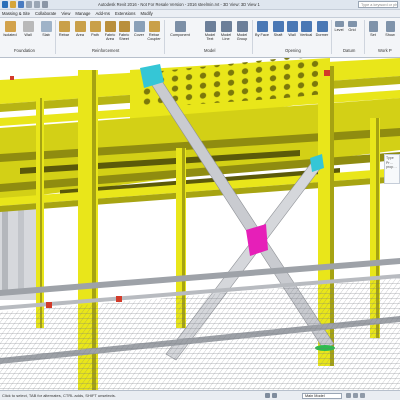 The width and height of the screenshot is (400, 400). What do you see at coordinates (154, 26) in the screenshot?
I see `rebar-coupler-icon` at bounding box center [154, 26].